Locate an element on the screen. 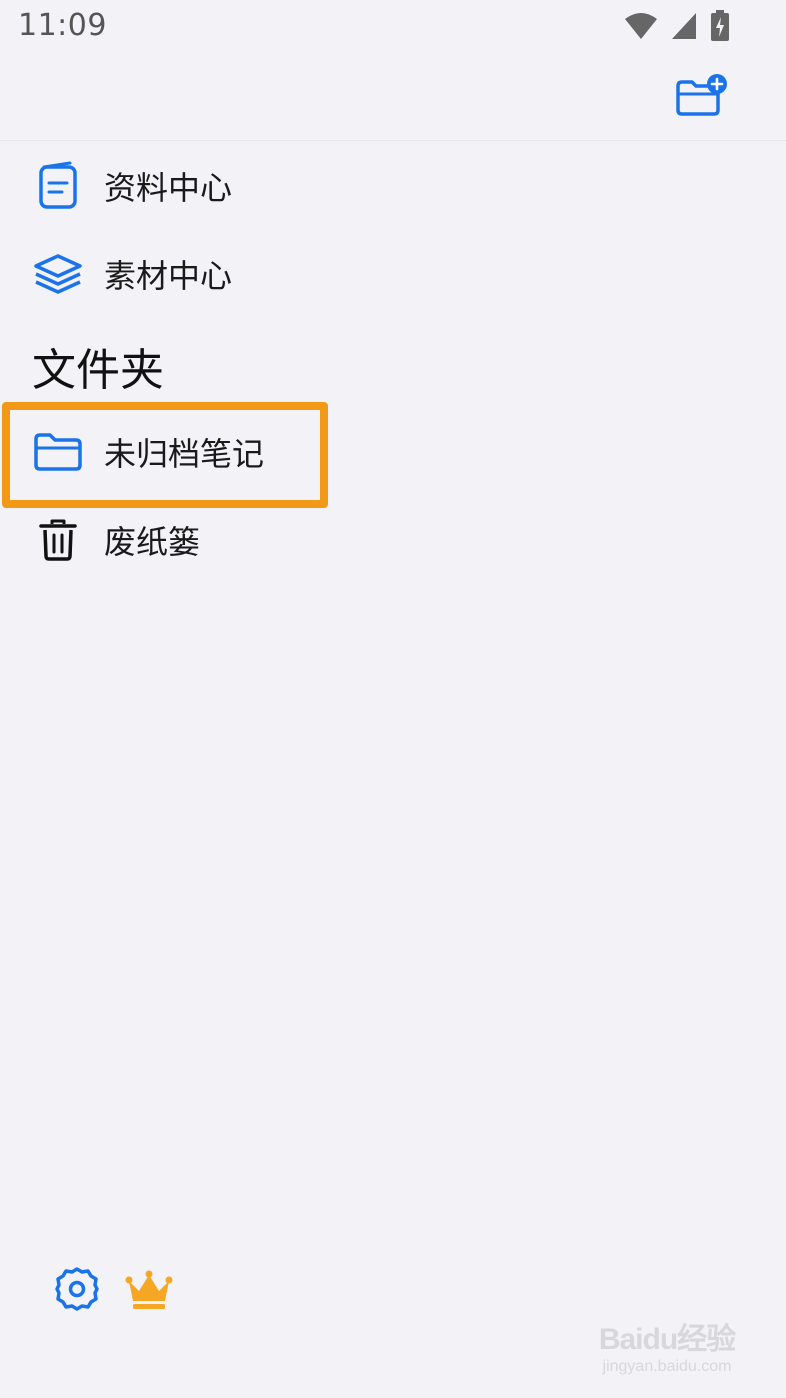  bottom-bar is located at coordinates (113, 1289).